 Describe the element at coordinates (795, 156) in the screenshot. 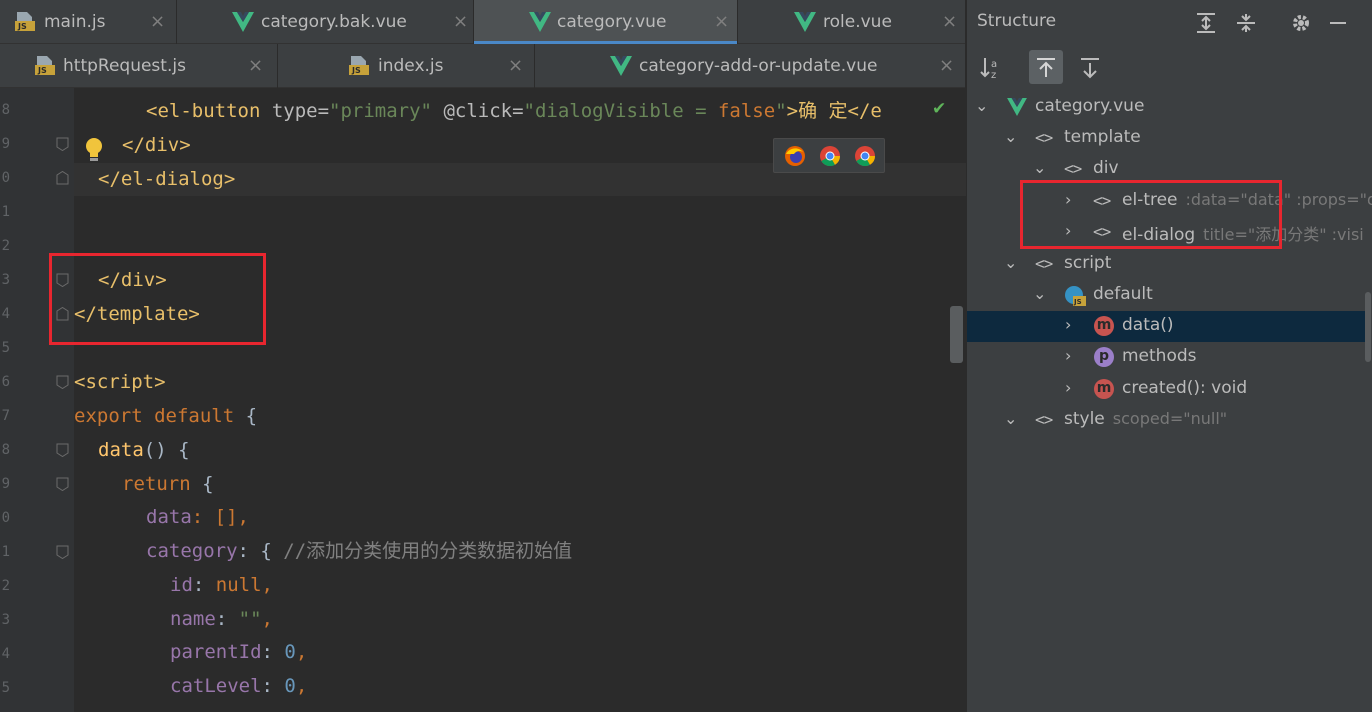

I see `firefox-icon` at that location.